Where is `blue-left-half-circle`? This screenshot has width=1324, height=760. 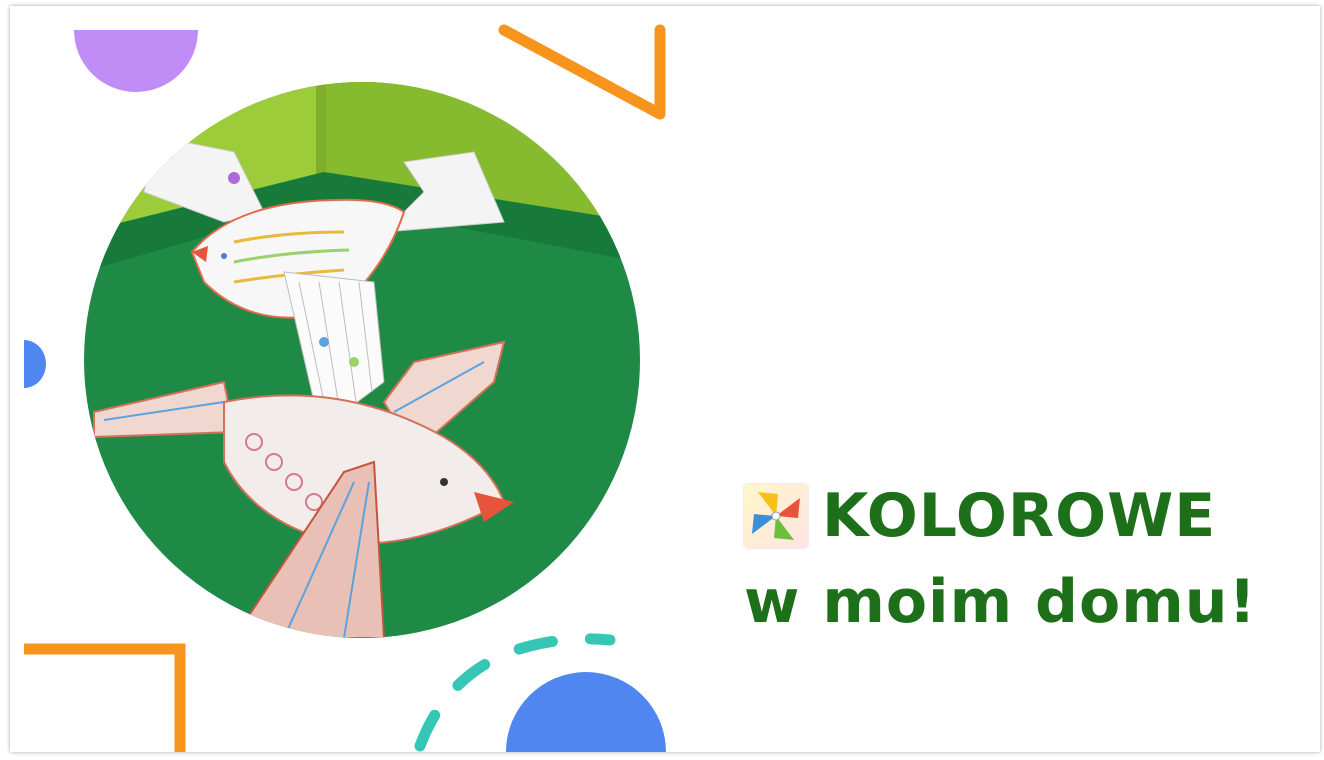
blue-left-half-circle is located at coordinates (35, 364).